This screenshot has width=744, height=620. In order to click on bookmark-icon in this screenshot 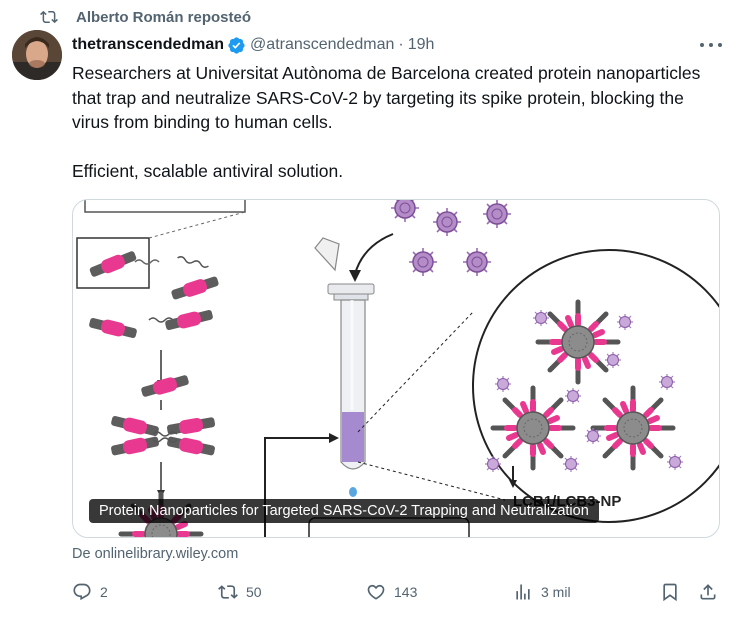, I will do `click(670, 592)`.